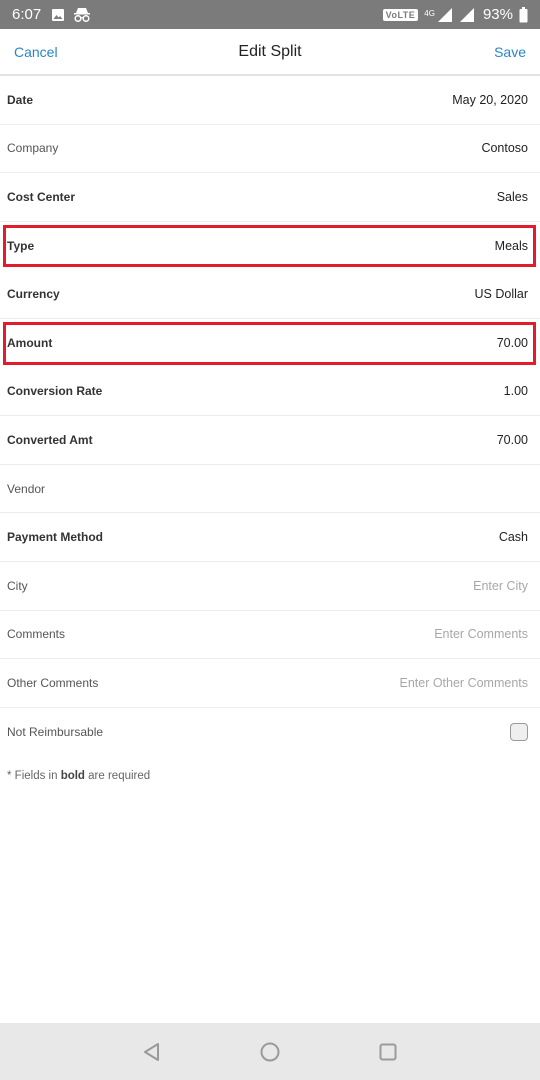  Describe the element at coordinates (117, 776) in the screenshot. I see `footnote-suffix: are required` at that location.